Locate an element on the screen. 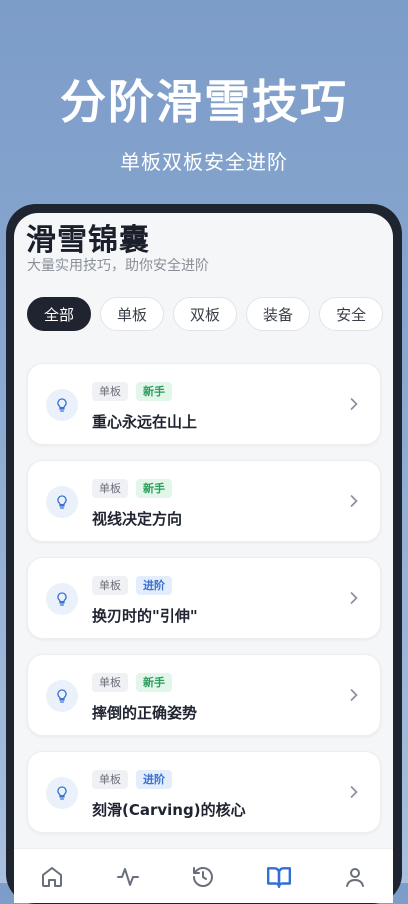 The image size is (408, 904). tip-title: 重心永远在山上 is located at coordinates (145, 422).